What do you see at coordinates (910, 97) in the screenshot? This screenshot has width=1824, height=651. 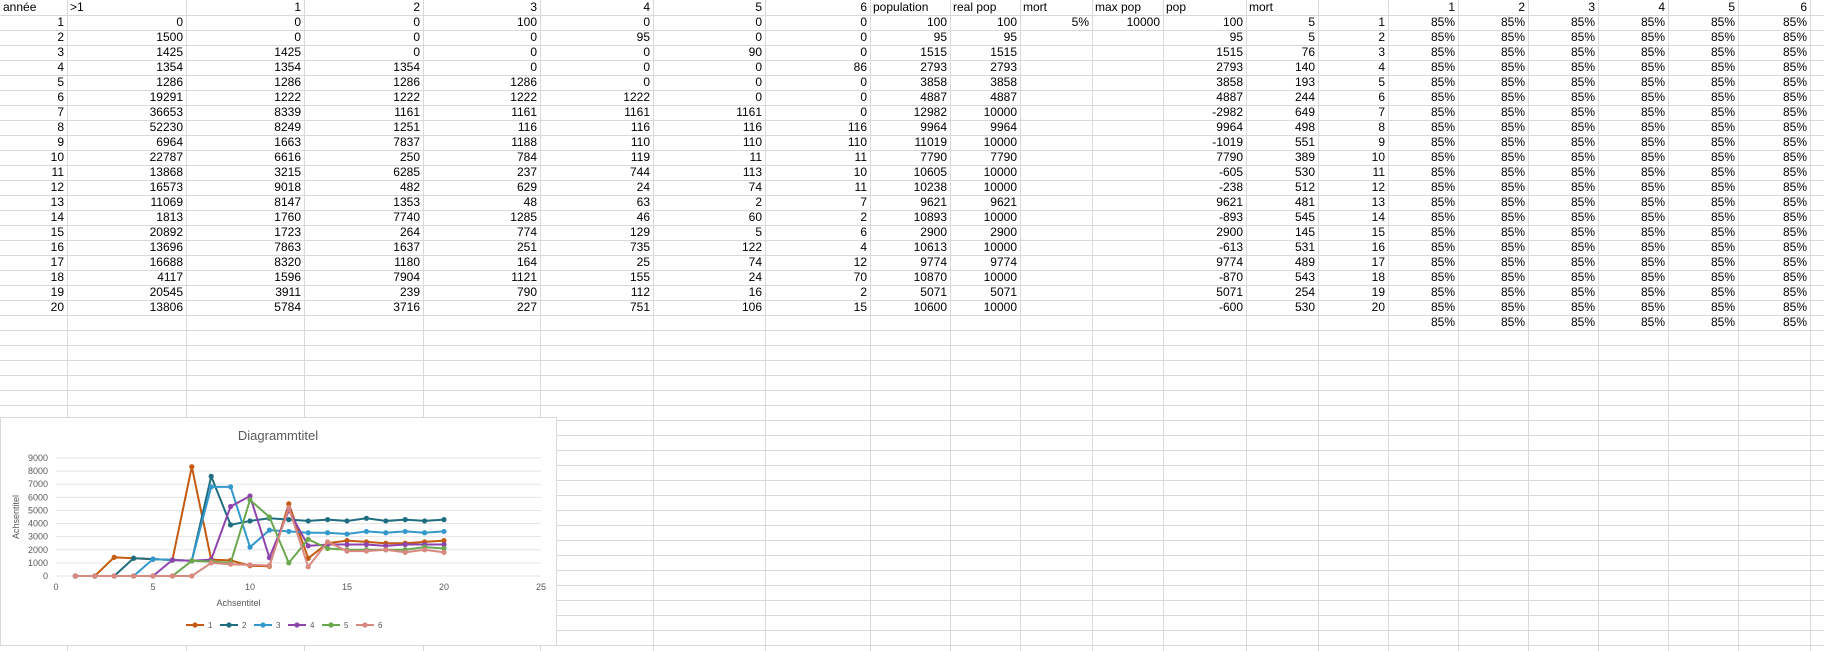 I see `table-cell: 4887` at bounding box center [910, 97].